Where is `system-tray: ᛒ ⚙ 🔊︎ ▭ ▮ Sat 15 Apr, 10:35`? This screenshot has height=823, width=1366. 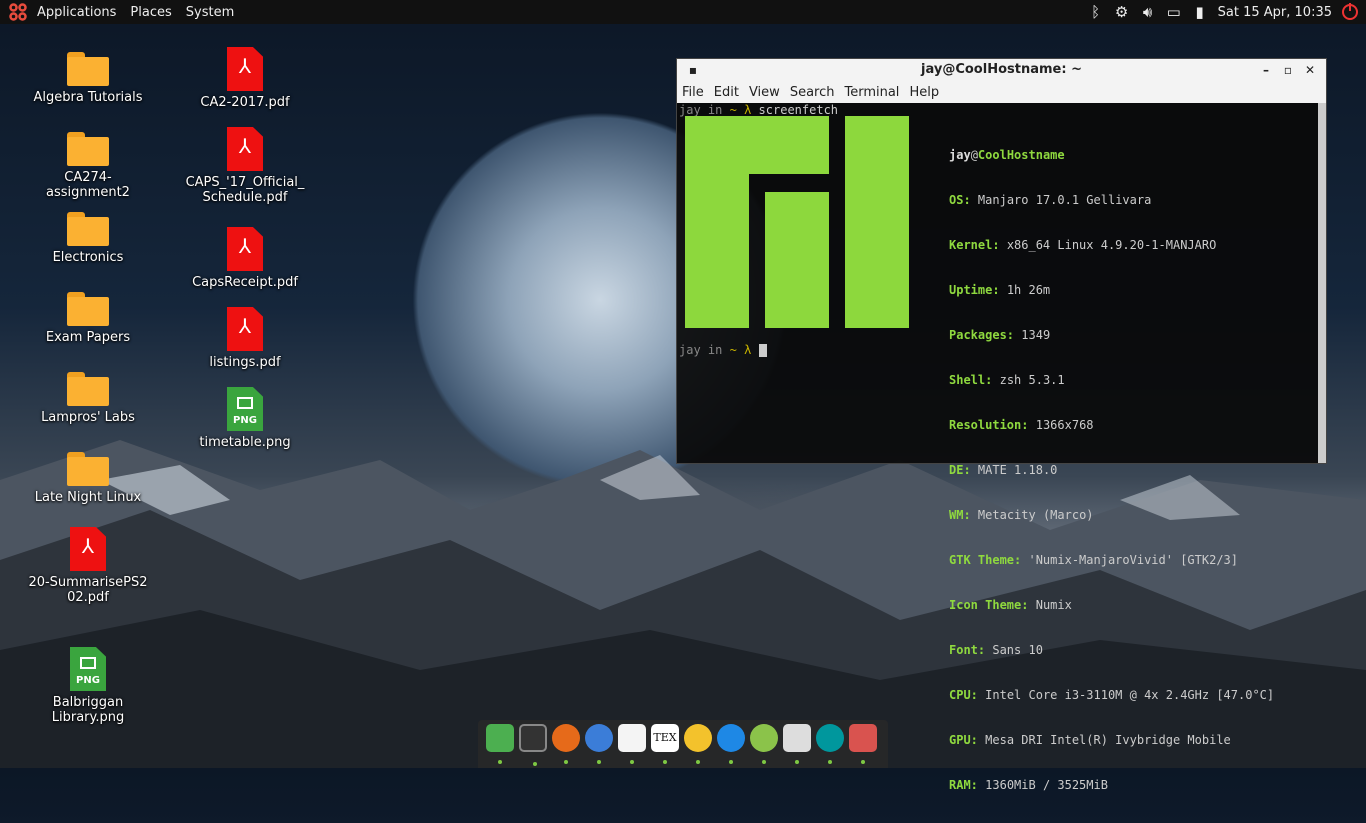 system-tray: ᛒ ⚙ 🔊︎ ▭ ▮ Sat 15 Apr, 10:35 is located at coordinates (1227, 12).